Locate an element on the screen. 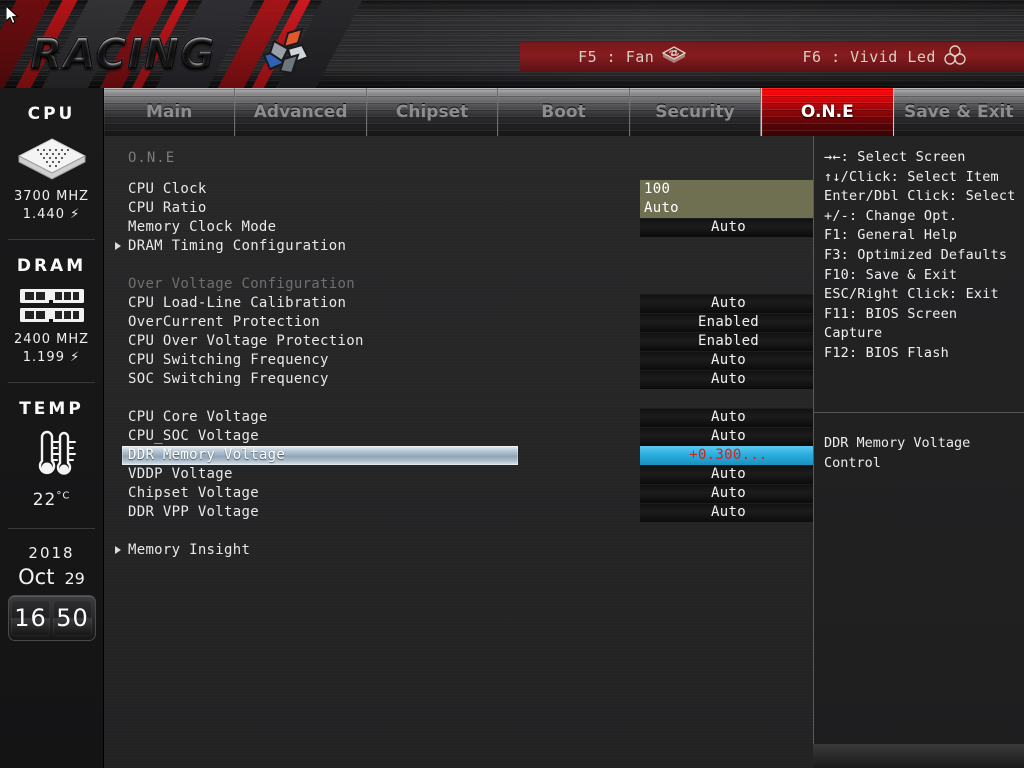 This screenshot has width=1024, height=768. help-key-line: F10: Save & Exit is located at coordinates (891, 274).